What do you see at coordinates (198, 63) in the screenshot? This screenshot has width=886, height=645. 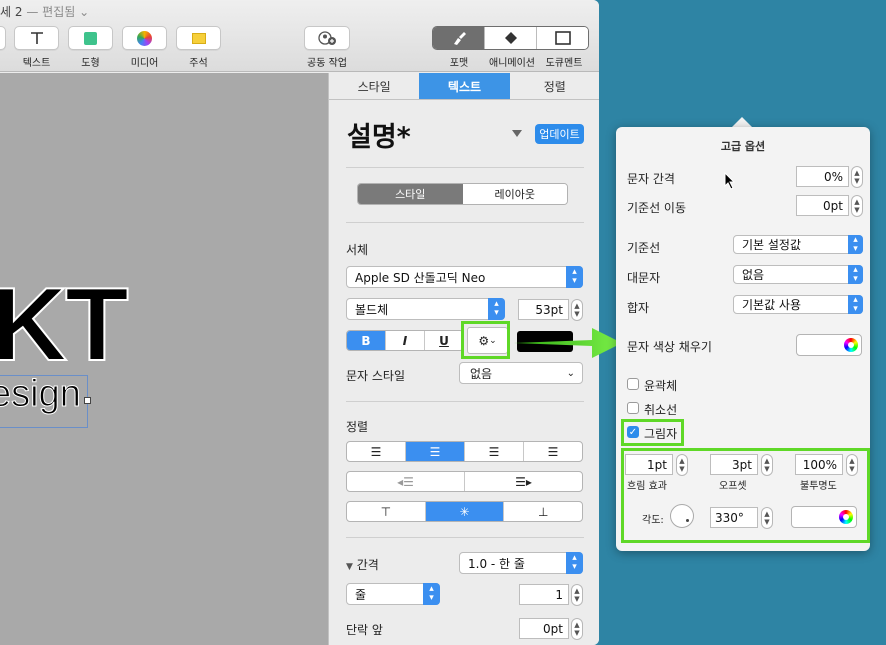 I see `comment-button-label: 주석` at bounding box center [198, 63].